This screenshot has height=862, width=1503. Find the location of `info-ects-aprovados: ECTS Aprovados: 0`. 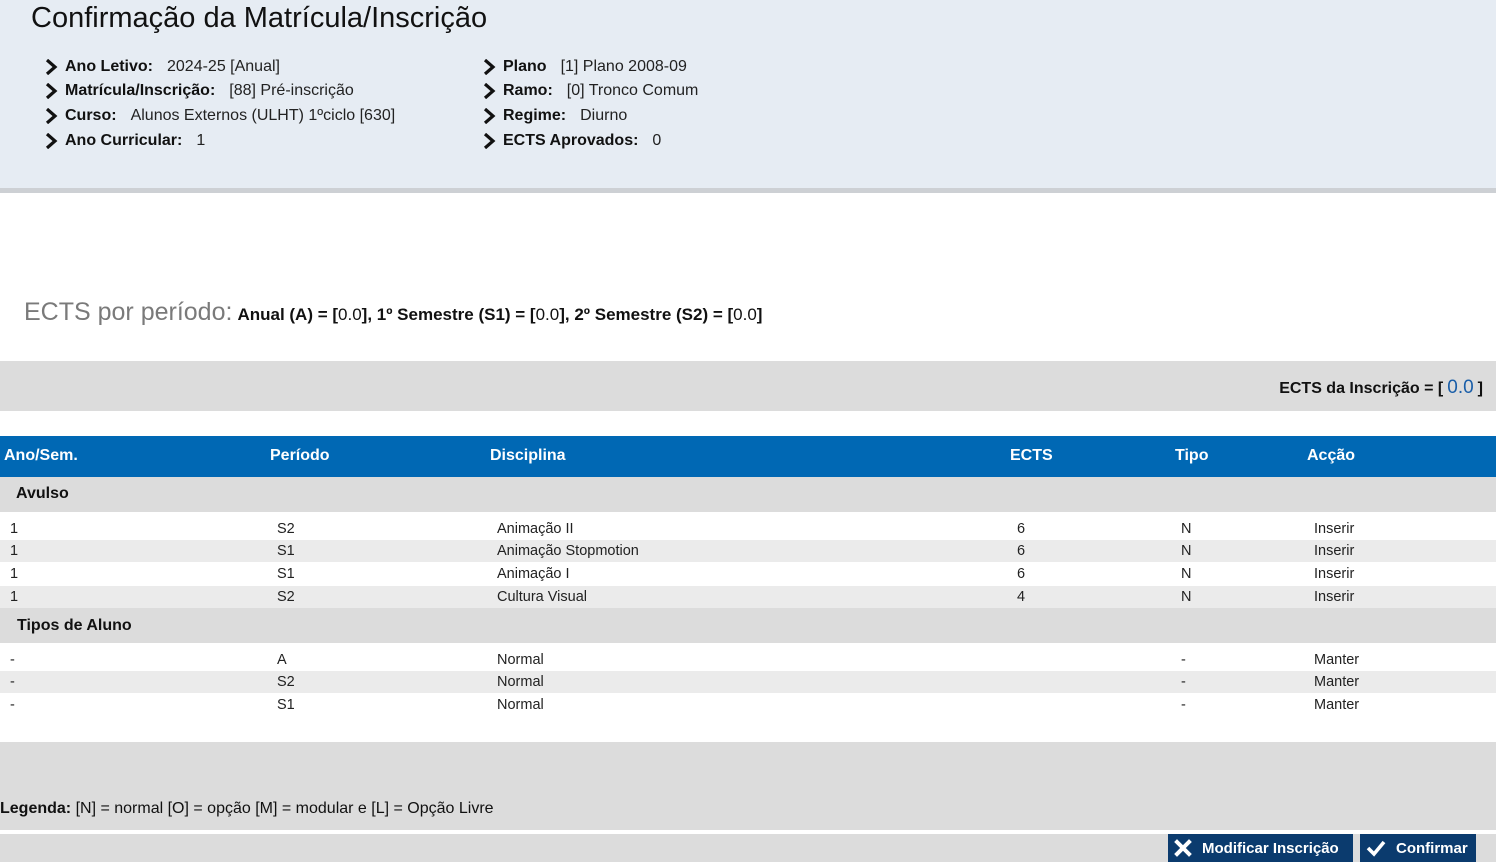

info-ects-aprovados: ECTS Aprovados: 0 is located at coordinates (571, 141).